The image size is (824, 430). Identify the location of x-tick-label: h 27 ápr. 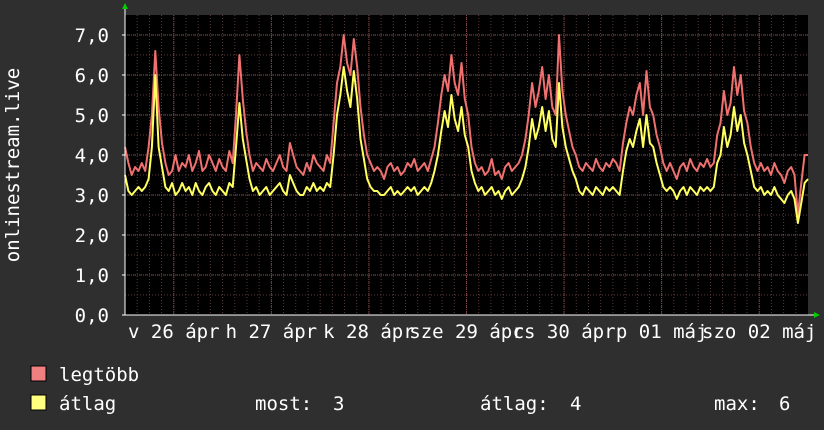
(272, 332).